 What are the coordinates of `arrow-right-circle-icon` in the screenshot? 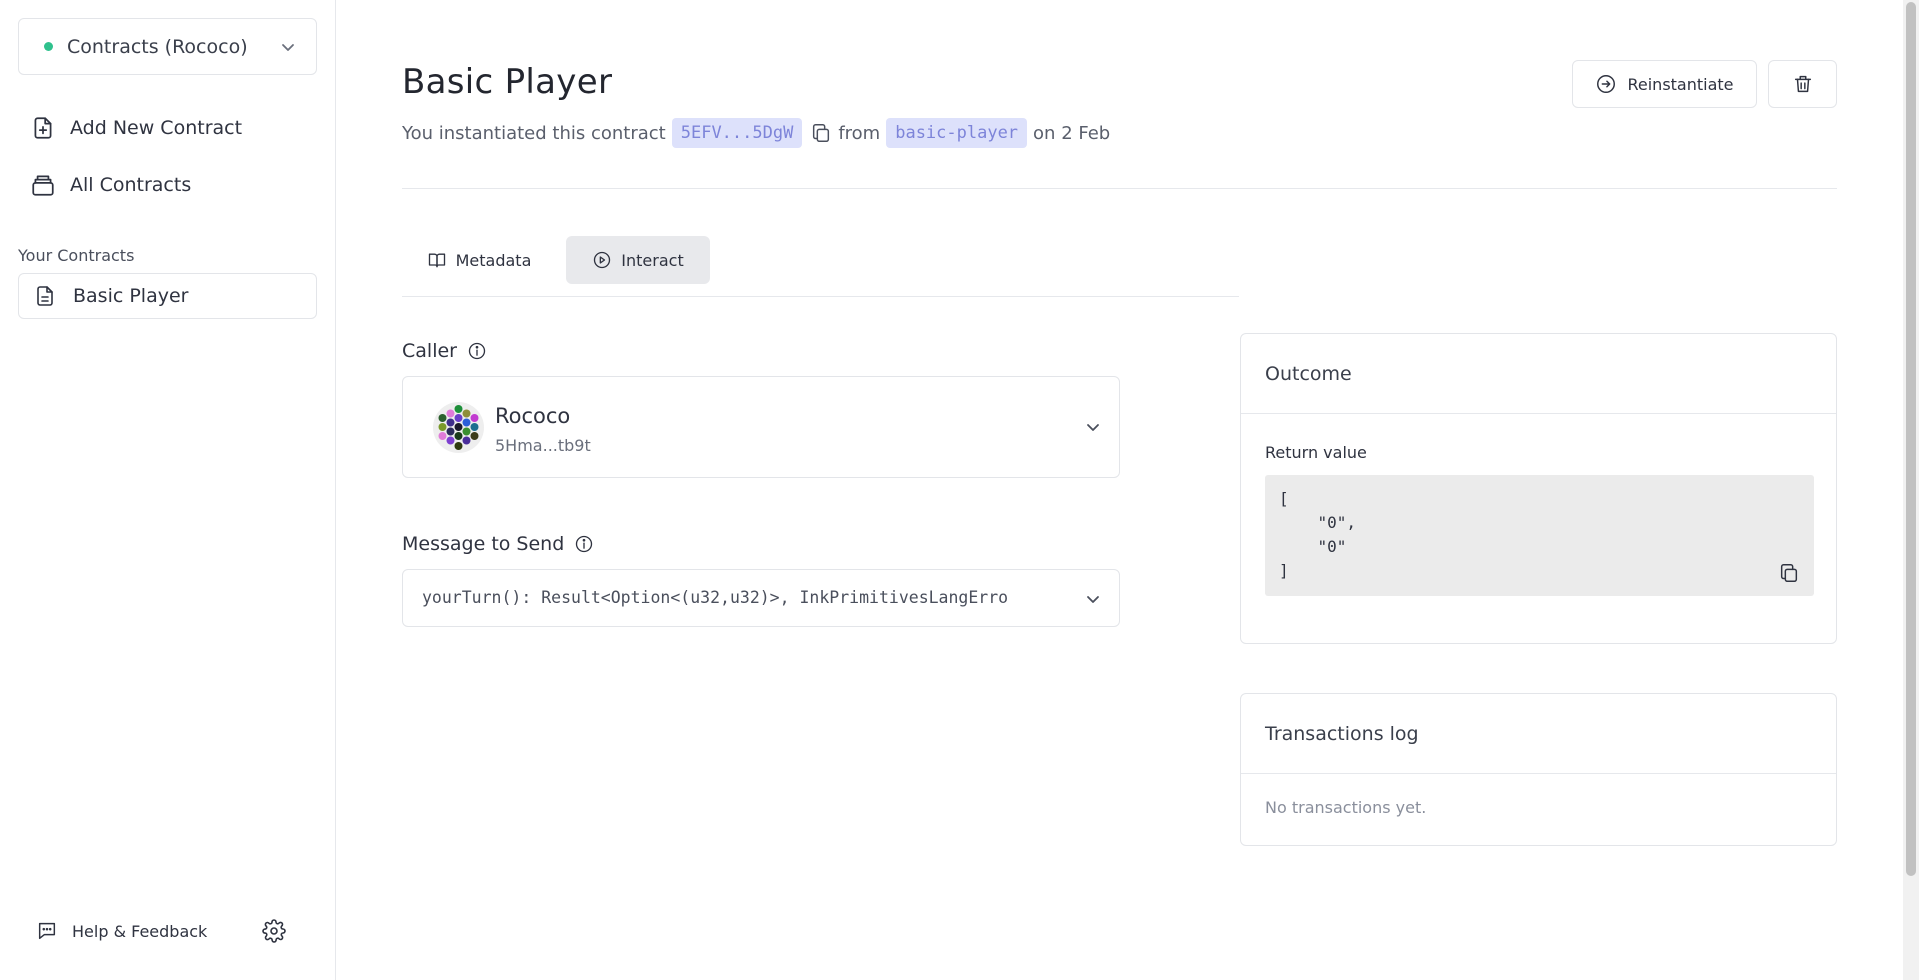 It's located at (1606, 84).